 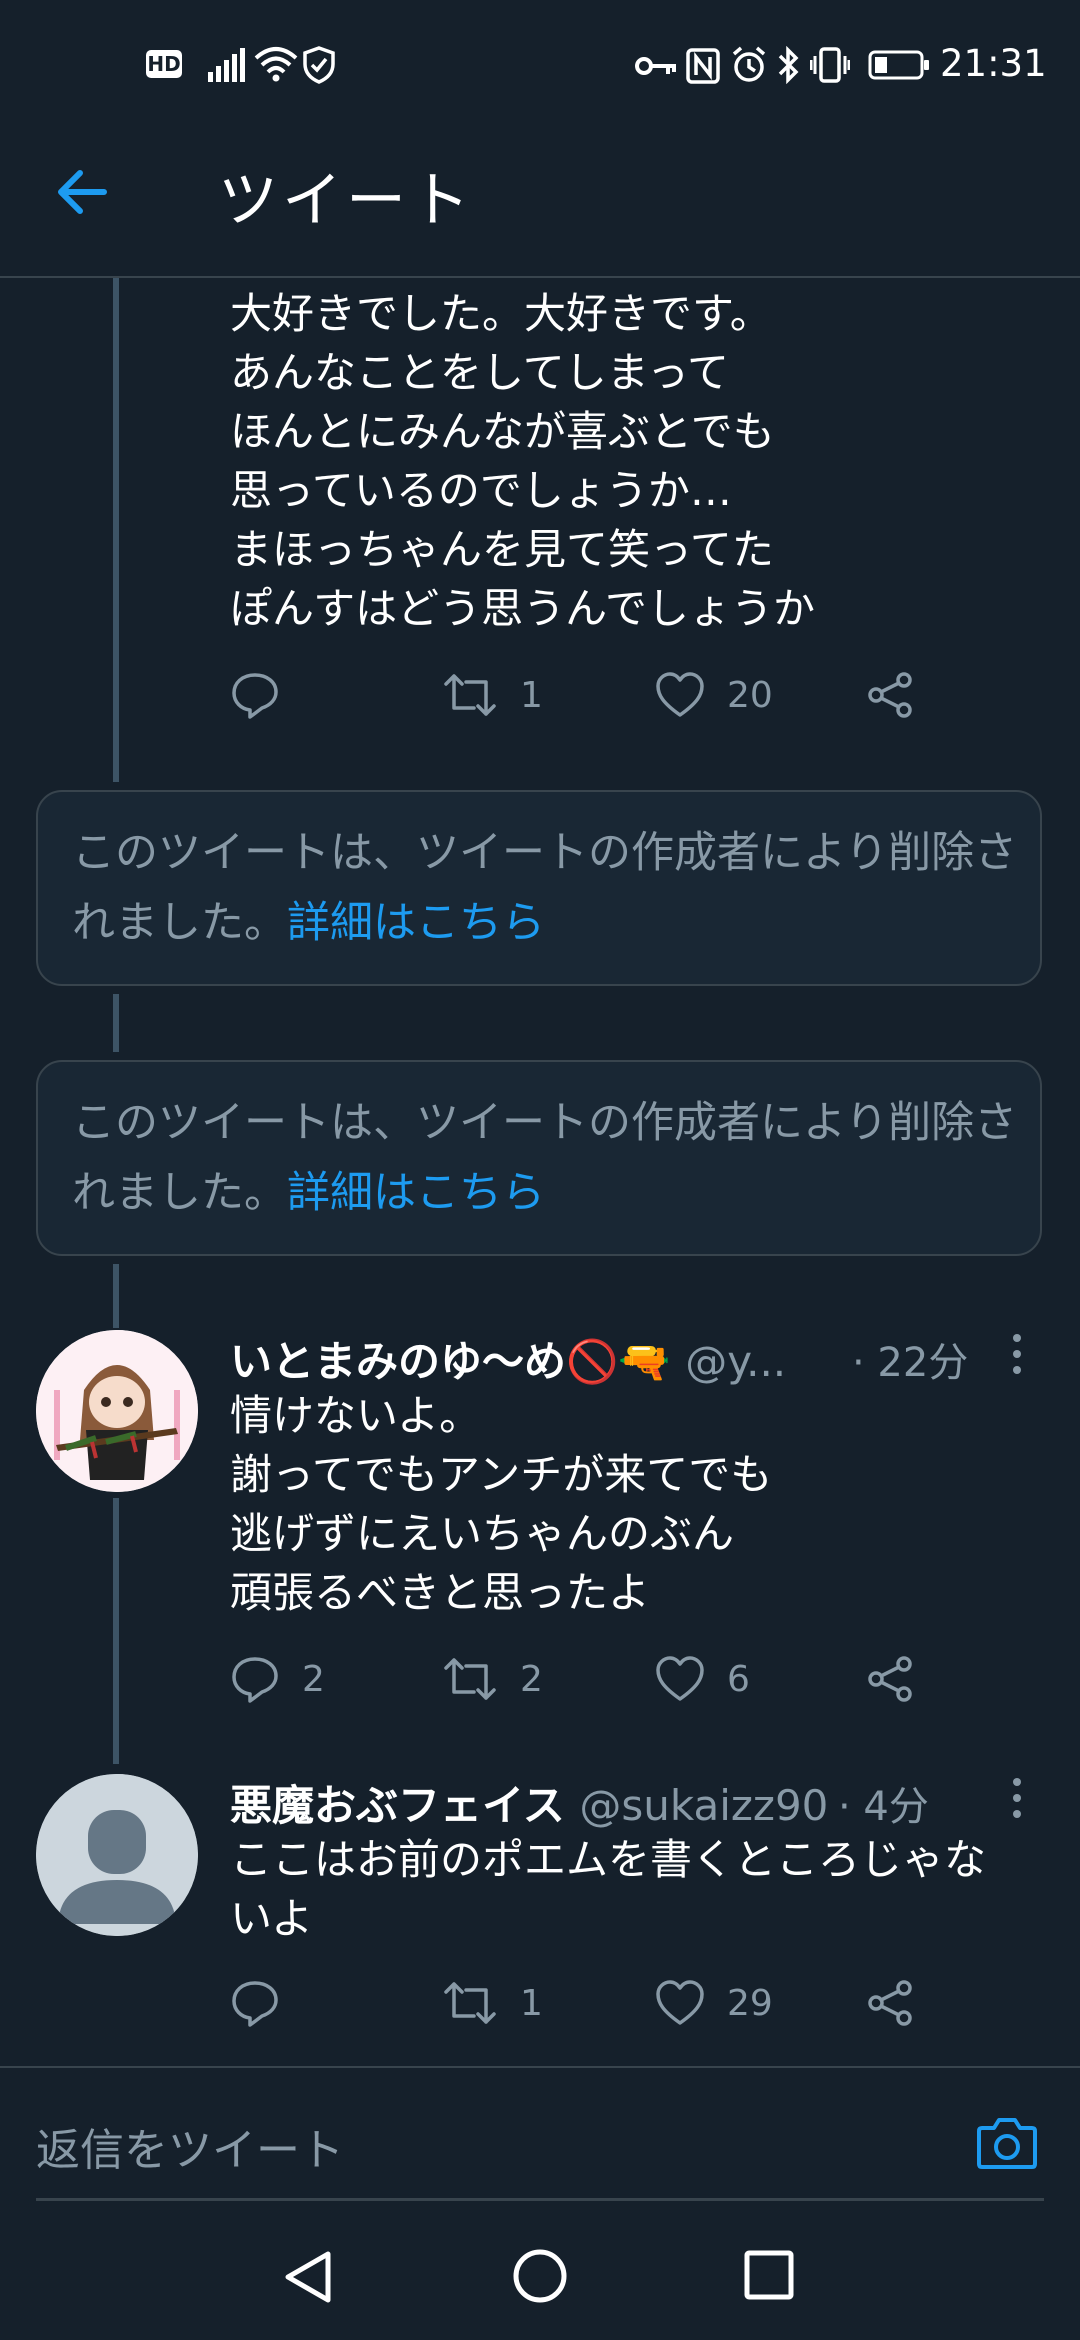 I want to click on tweet-time: · 4分, so click(x=883, y=1807).